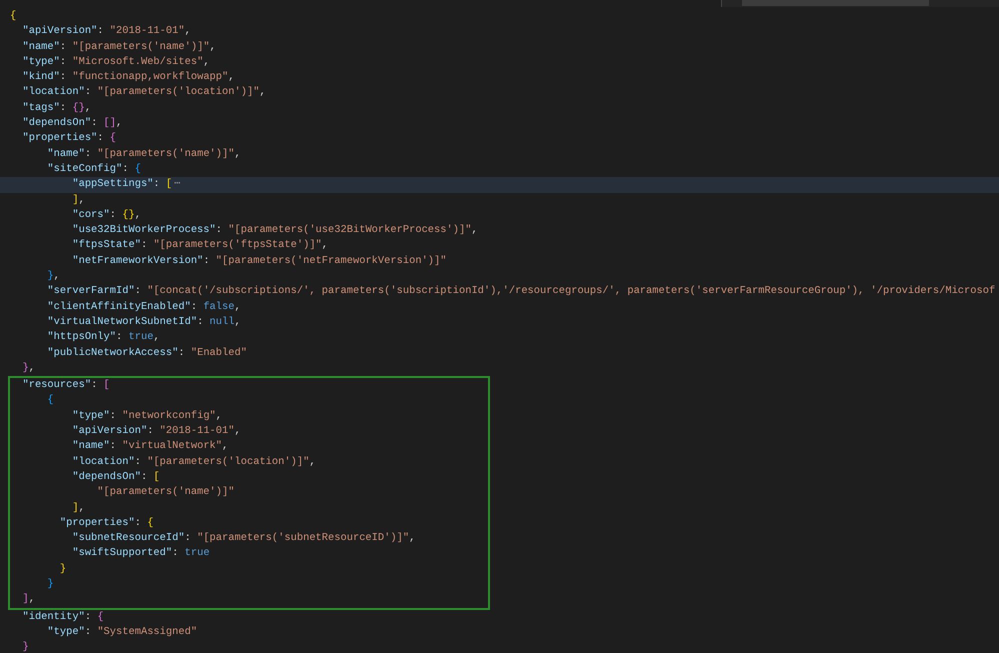 The image size is (999, 653). I want to click on code-line: "dependsOn": [],, so click(71, 124).